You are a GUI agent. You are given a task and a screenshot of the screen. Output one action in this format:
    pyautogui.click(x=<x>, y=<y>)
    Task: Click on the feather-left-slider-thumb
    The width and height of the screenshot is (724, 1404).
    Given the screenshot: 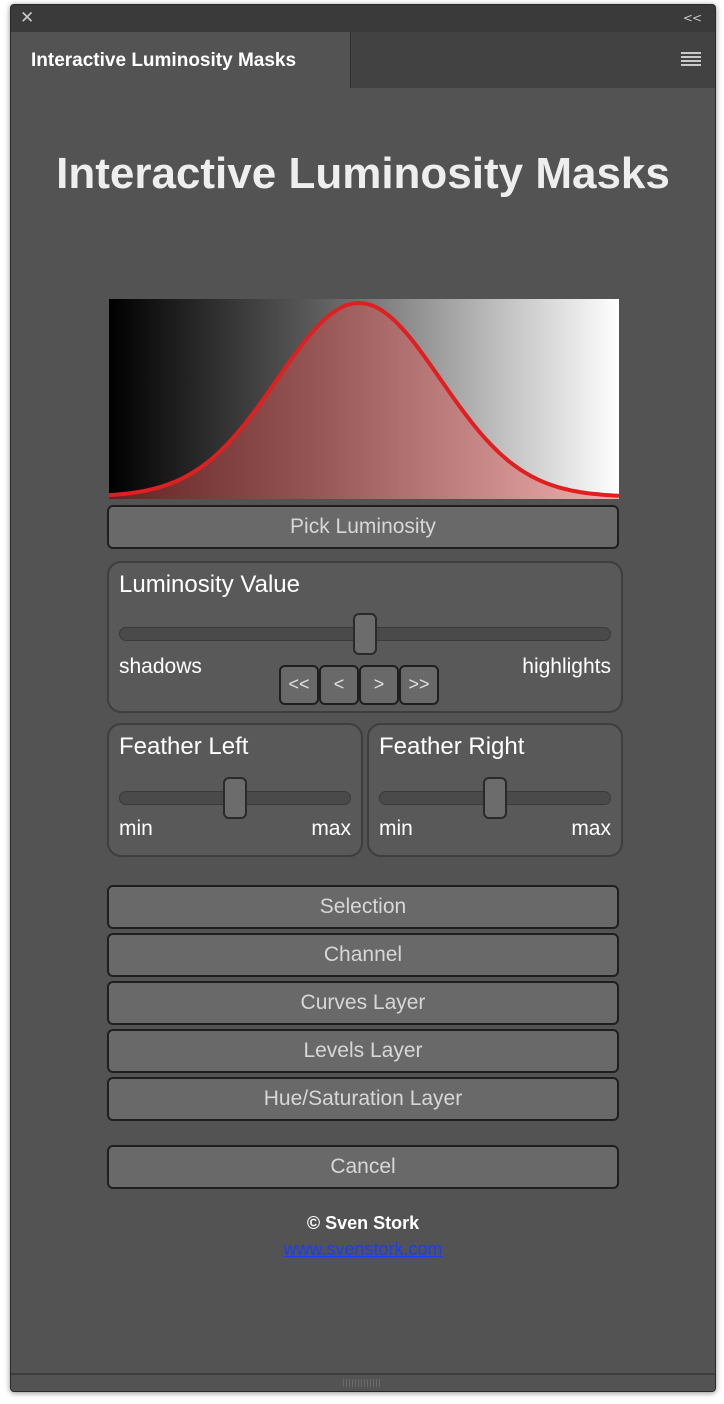 What is the action you would take?
    pyautogui.click(x=235, y=798)
    